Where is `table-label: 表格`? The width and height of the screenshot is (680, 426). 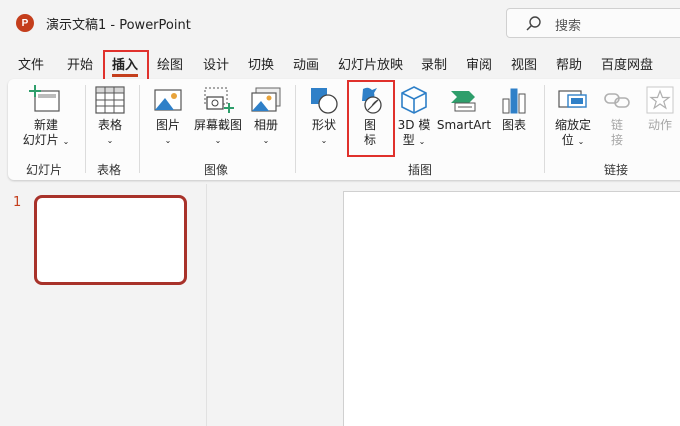 table-label: 表格 is located at coordinates (109, 125).